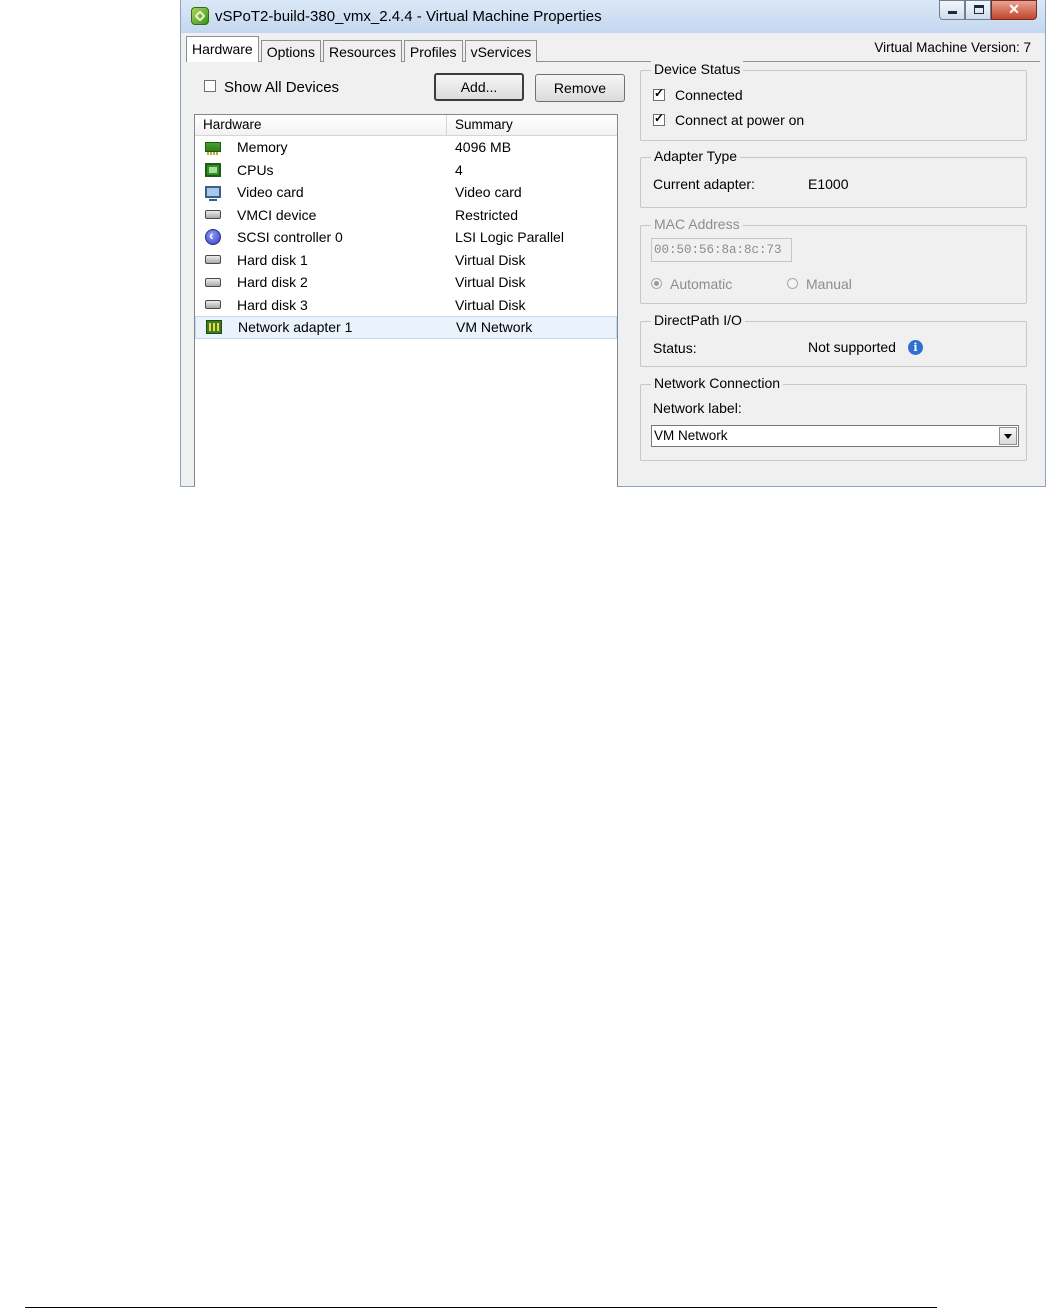  I want to click on close-button: ✕, so click(1014, 10).